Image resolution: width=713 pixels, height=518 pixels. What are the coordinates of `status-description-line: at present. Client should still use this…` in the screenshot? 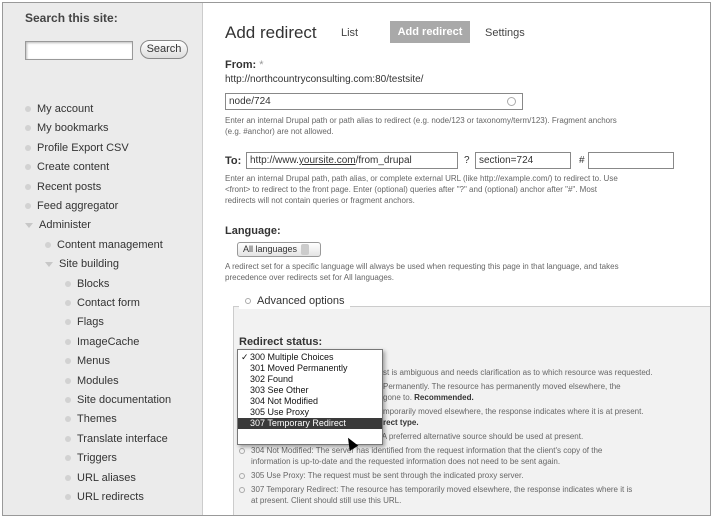 It's located at (326, 500).